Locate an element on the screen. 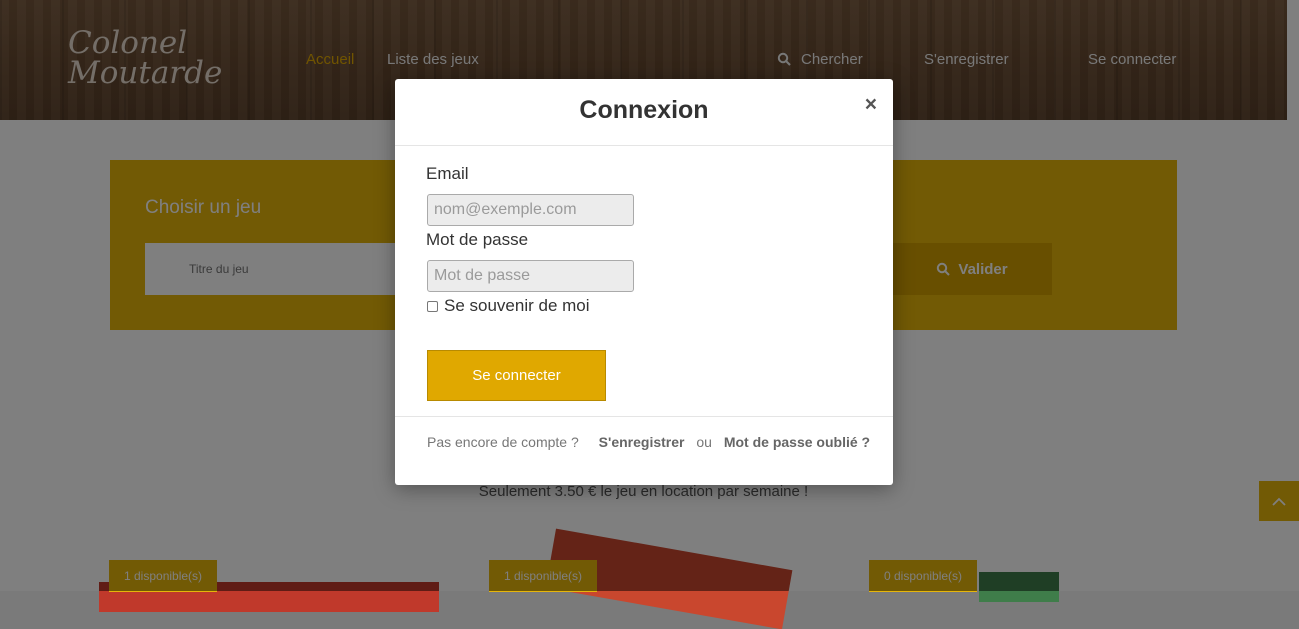 The height and width of the screenshot is (629, 1299). or-separator: ou is located at coordinates (704, 442).